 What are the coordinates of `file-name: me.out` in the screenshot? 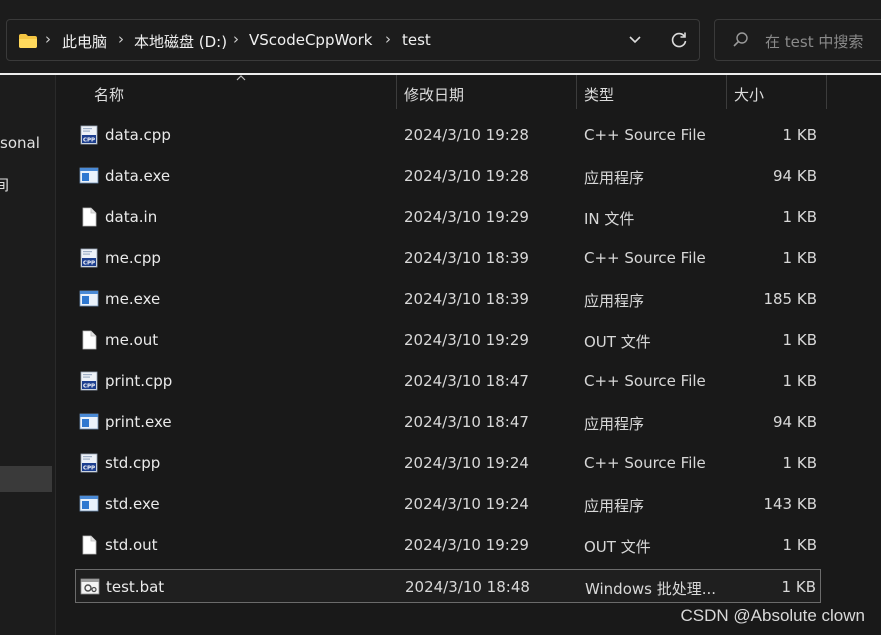 It's located at (132, 340).